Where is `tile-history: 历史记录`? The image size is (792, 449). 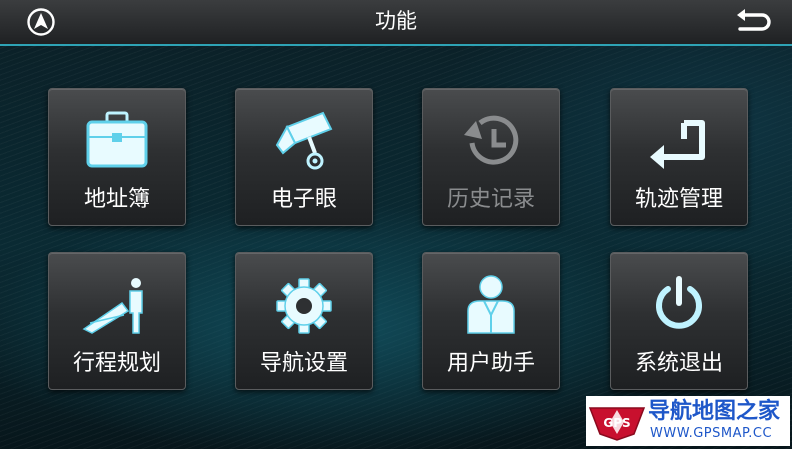
tile-history: 历史记录 is located at coordinates (491, 157).